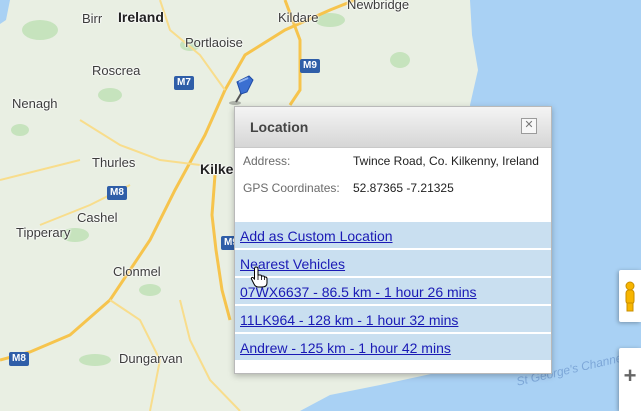  I want to click on map-place-label: Birr, so click(92, 18).